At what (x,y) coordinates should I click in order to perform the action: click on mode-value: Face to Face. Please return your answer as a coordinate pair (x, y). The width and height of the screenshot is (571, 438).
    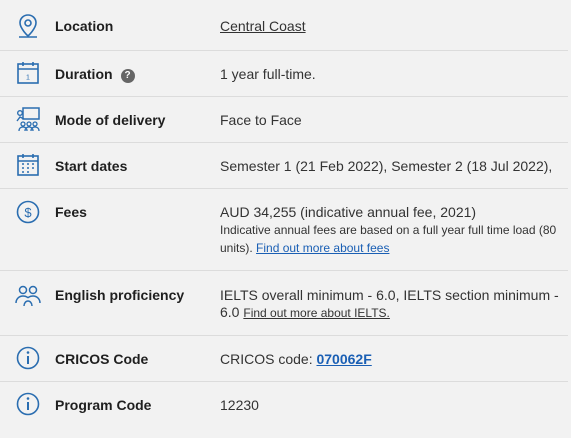
    Looking at the image, I should click on (261, 120).